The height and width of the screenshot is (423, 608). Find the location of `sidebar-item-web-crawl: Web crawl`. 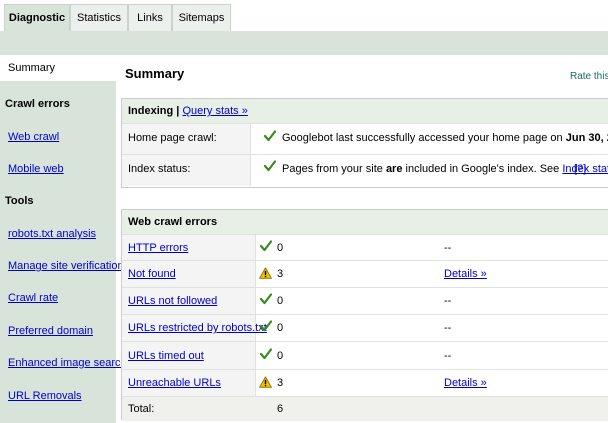

sidebar-item-web-crawl: Web crawl is located at coordinates (33, 137).